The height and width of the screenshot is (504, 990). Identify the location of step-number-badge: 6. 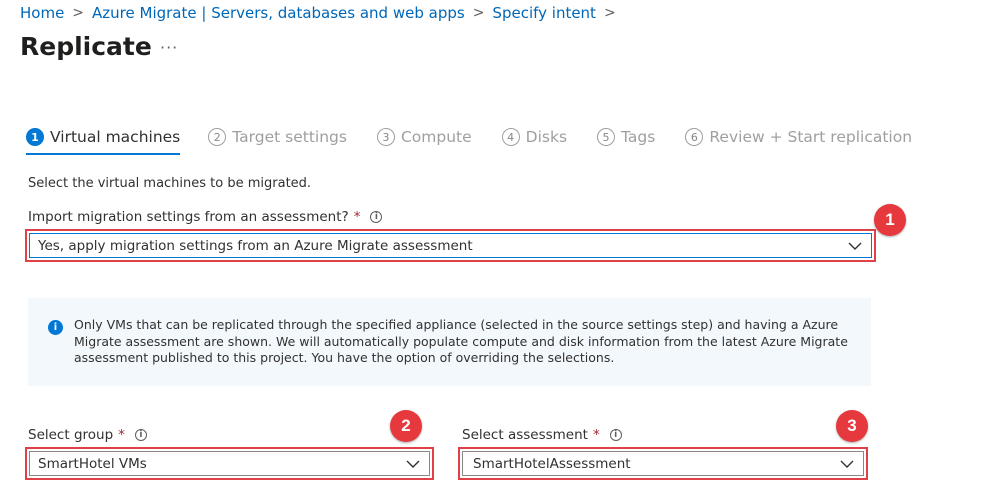
(694, 137).